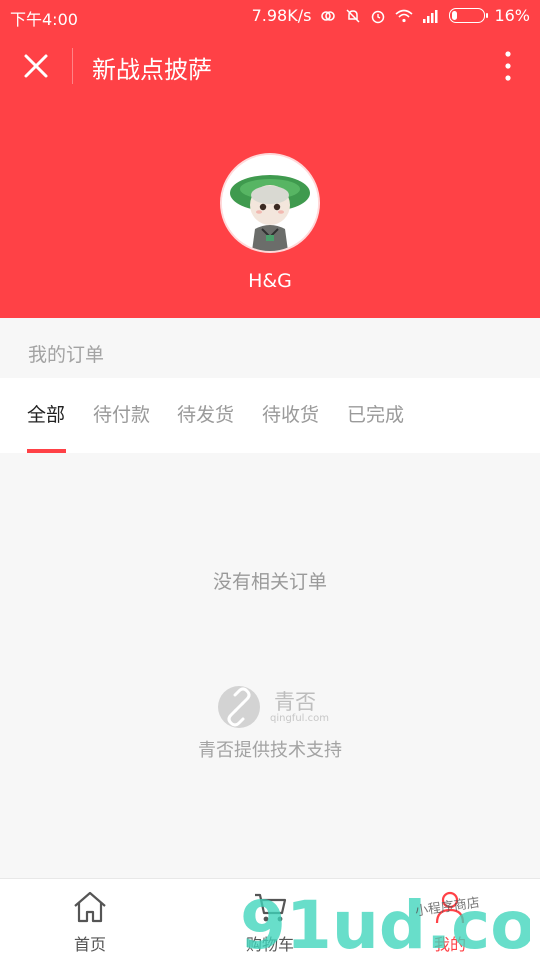 This screenshot has height=961, width=540. What do you see at coordinates (295, 702) in the screenshot?
I see `brand-name: 青否` at bounding box center [295, 702].